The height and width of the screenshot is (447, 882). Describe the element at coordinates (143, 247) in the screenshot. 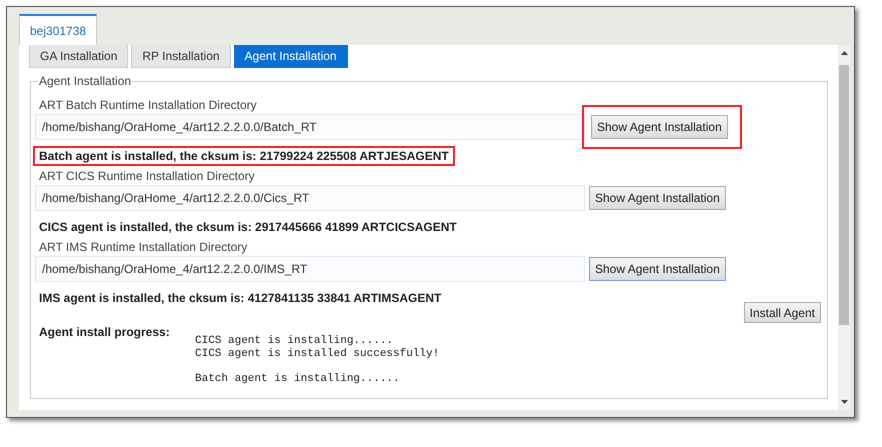

I see `field-label: ART IMS Runtime Installation Directory` at that location.